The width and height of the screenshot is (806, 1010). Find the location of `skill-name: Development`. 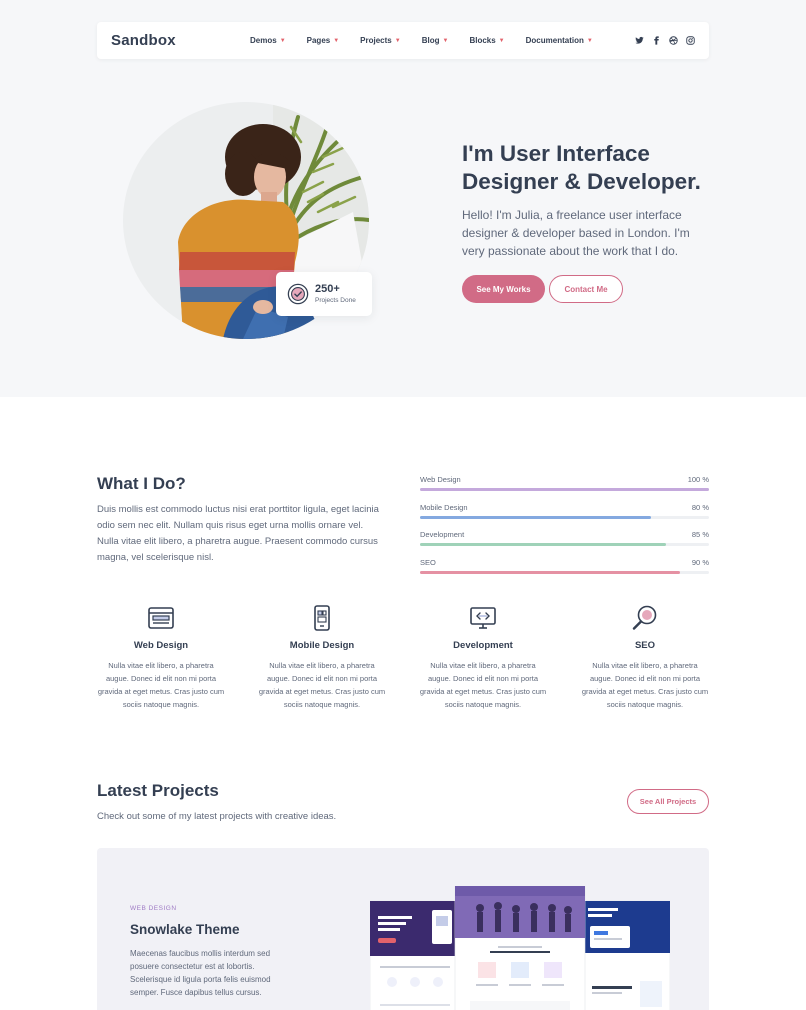

skill-name: Development is located at coordinates (442, 534).